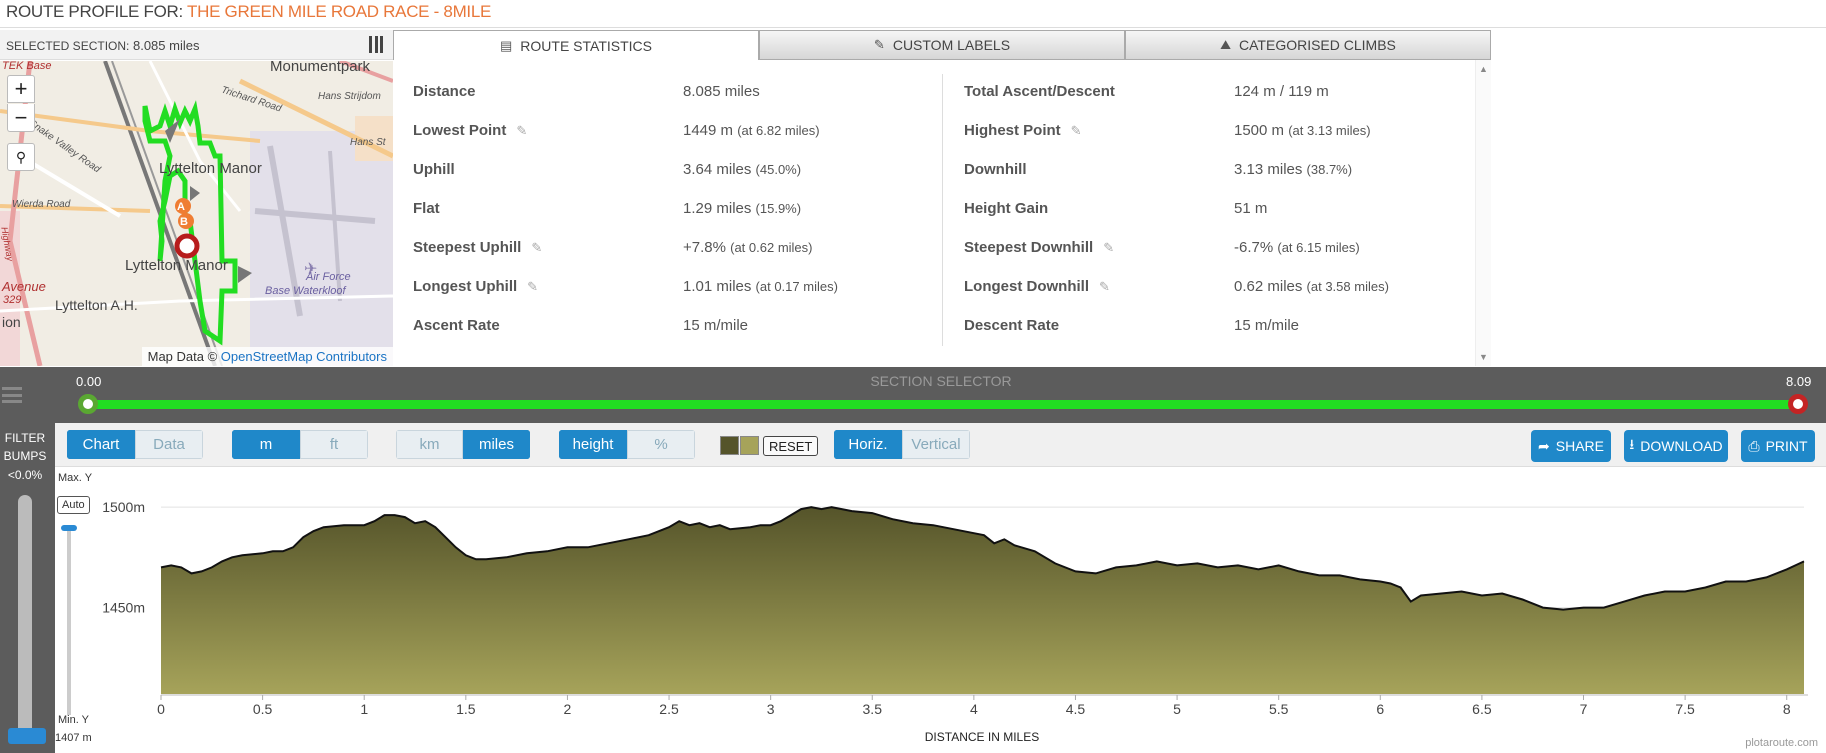 Image resolution: width=1826 pixels, height=753 pixels. What do you see at coordinates (182, 356) in the screenshot?
I see `attribution-prefix: Map Data ©` at bounding box center [182, 356].